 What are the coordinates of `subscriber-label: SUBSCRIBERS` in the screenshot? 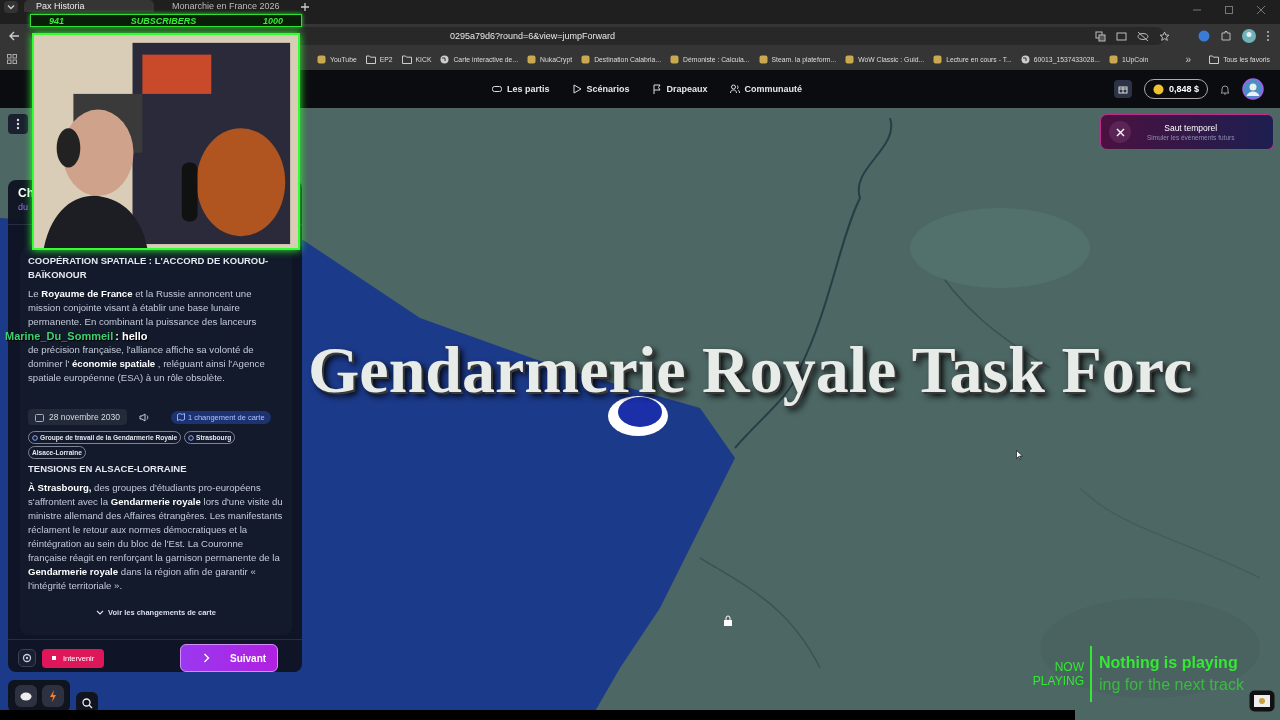 It's located at (163, 20).